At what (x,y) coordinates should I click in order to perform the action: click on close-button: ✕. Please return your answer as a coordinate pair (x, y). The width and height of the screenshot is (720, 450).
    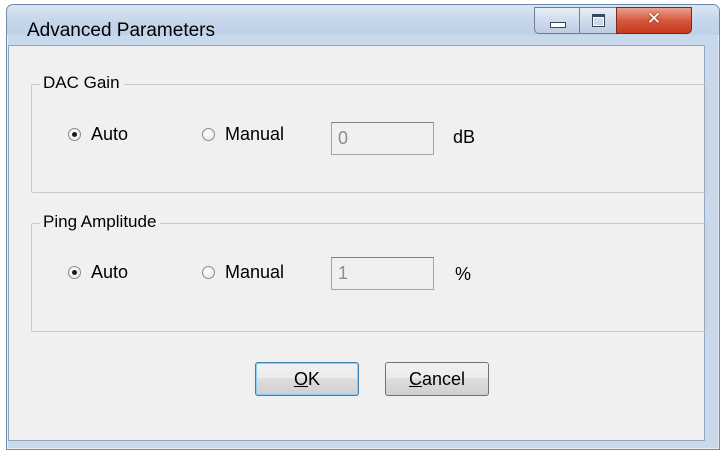
    Looking at the image, I should click on (654, 20).